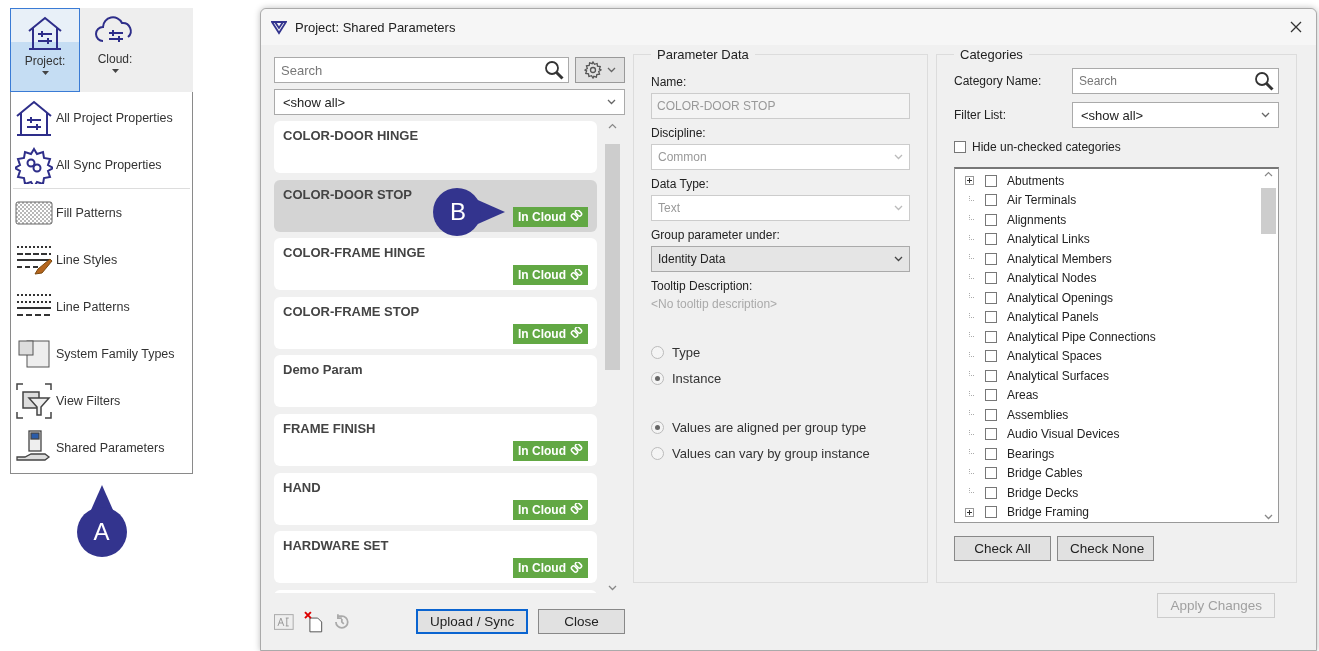 Image resolution: width=1319 pixels, height=651 pixels. Describe the element at coordinates (302, 487) in the screenshot. I see `parameter-name: HAND` at that location.